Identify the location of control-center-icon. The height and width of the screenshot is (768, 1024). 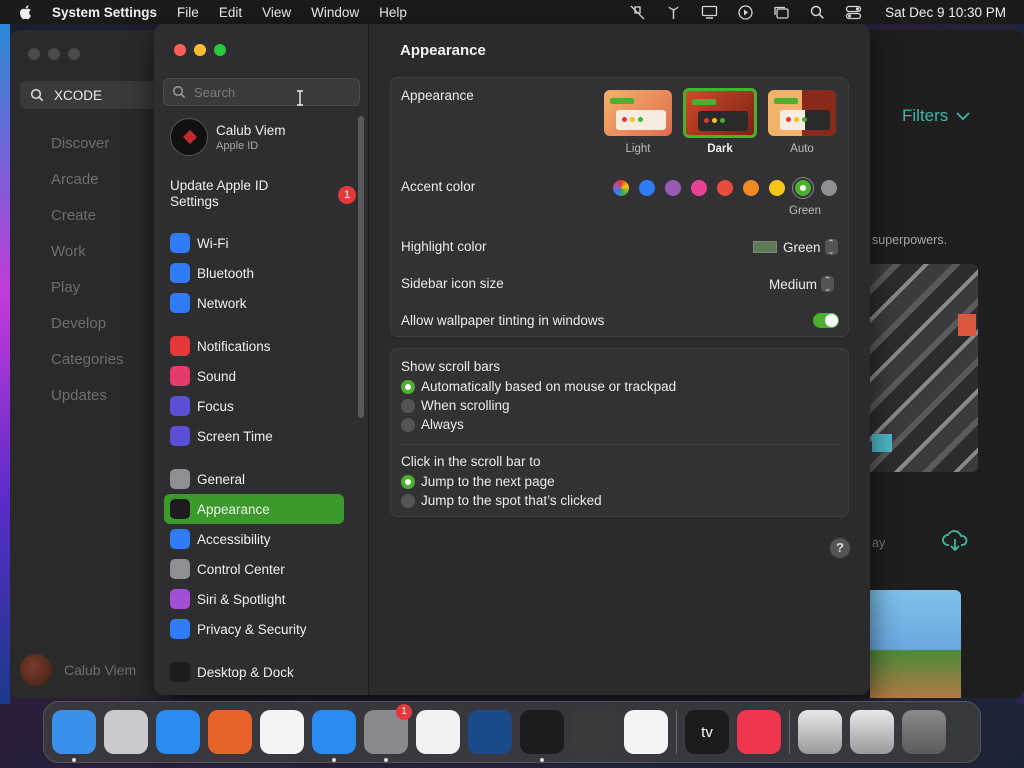
(853, 12).